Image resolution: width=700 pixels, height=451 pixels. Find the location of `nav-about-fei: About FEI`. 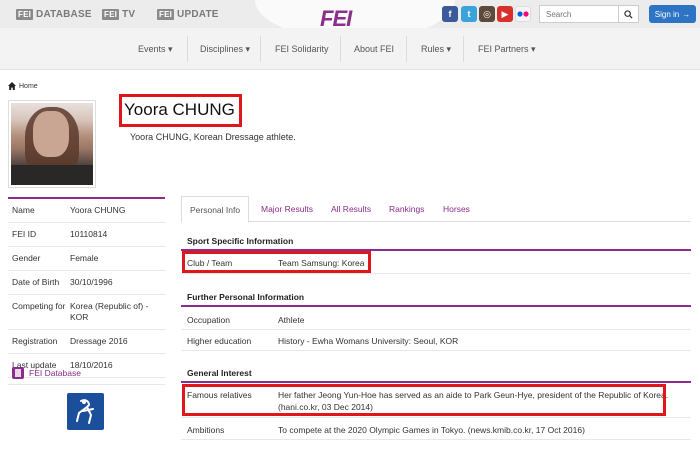

nav-about-fei: About FEI is located at coordinates (374, 49).